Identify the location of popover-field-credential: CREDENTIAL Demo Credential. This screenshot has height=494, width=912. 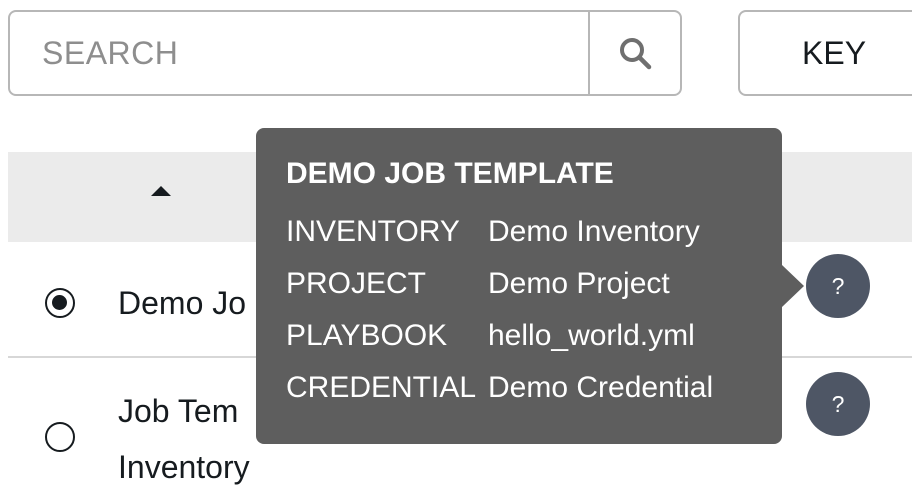
(534, 388).